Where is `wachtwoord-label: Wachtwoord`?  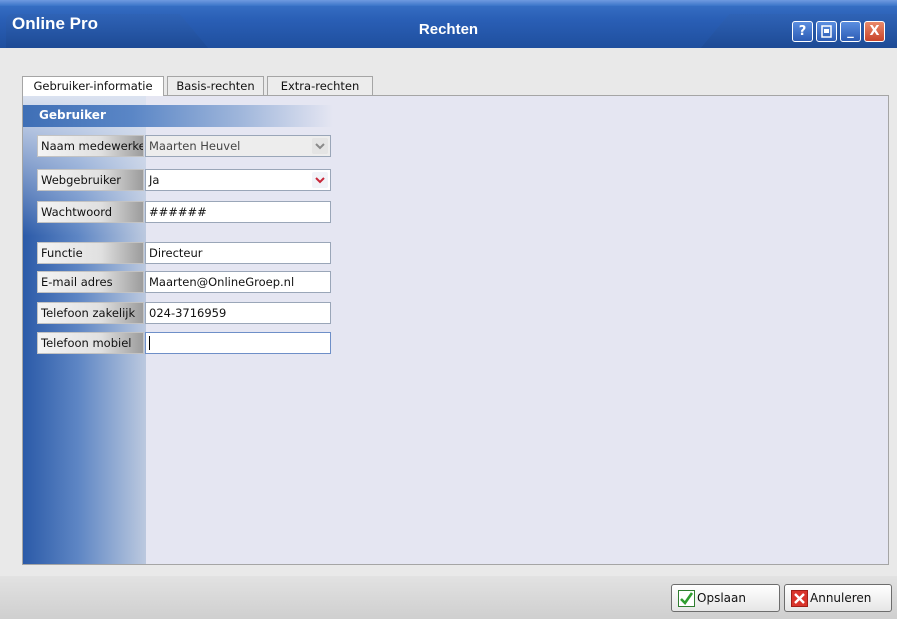
wachtwoord-label: Wachtwoord is located at coordinates (90, 212).